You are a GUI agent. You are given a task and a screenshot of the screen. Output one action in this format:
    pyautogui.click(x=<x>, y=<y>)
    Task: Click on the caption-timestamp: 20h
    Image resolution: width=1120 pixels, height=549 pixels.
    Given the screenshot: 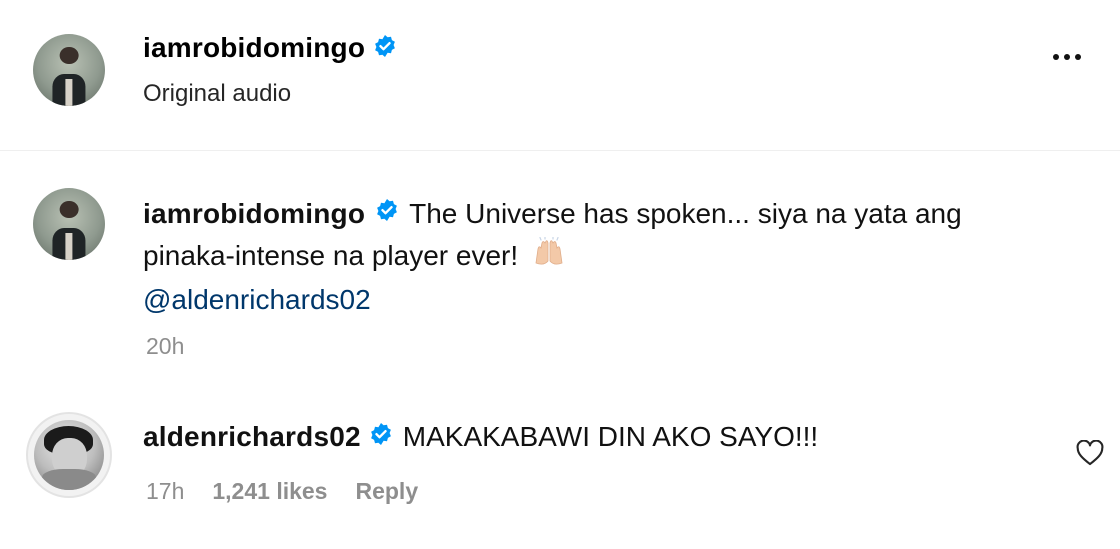 What is the action you would take?
    pyautogui.click(x=165, y=346)
    